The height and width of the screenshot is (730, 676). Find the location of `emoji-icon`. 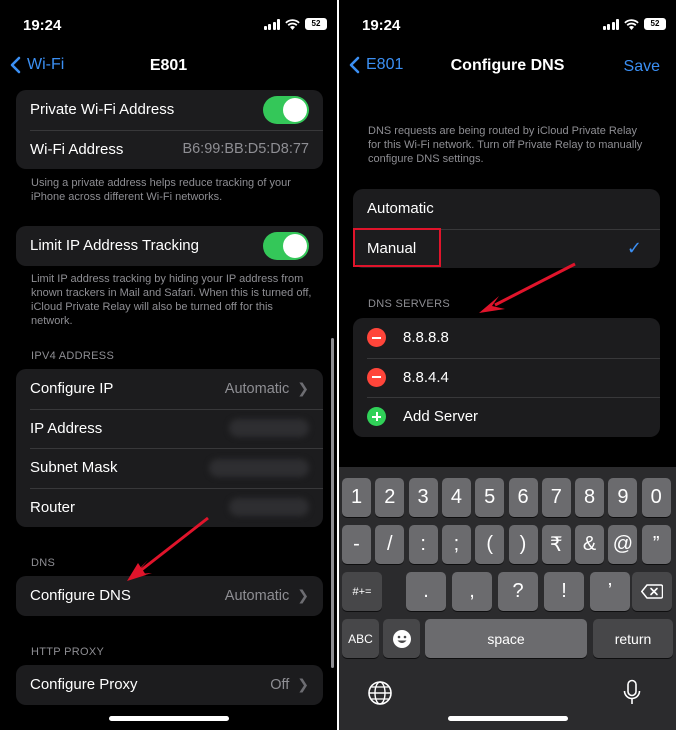

emoji-icon is located at coordinates (401, 638).